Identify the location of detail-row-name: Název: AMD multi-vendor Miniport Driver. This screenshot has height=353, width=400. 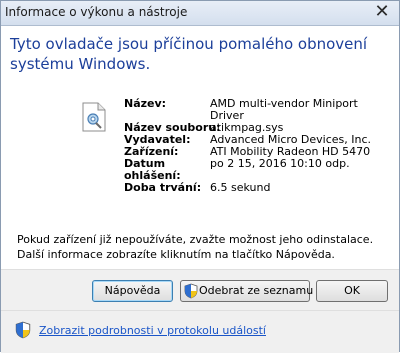
(256, 110).